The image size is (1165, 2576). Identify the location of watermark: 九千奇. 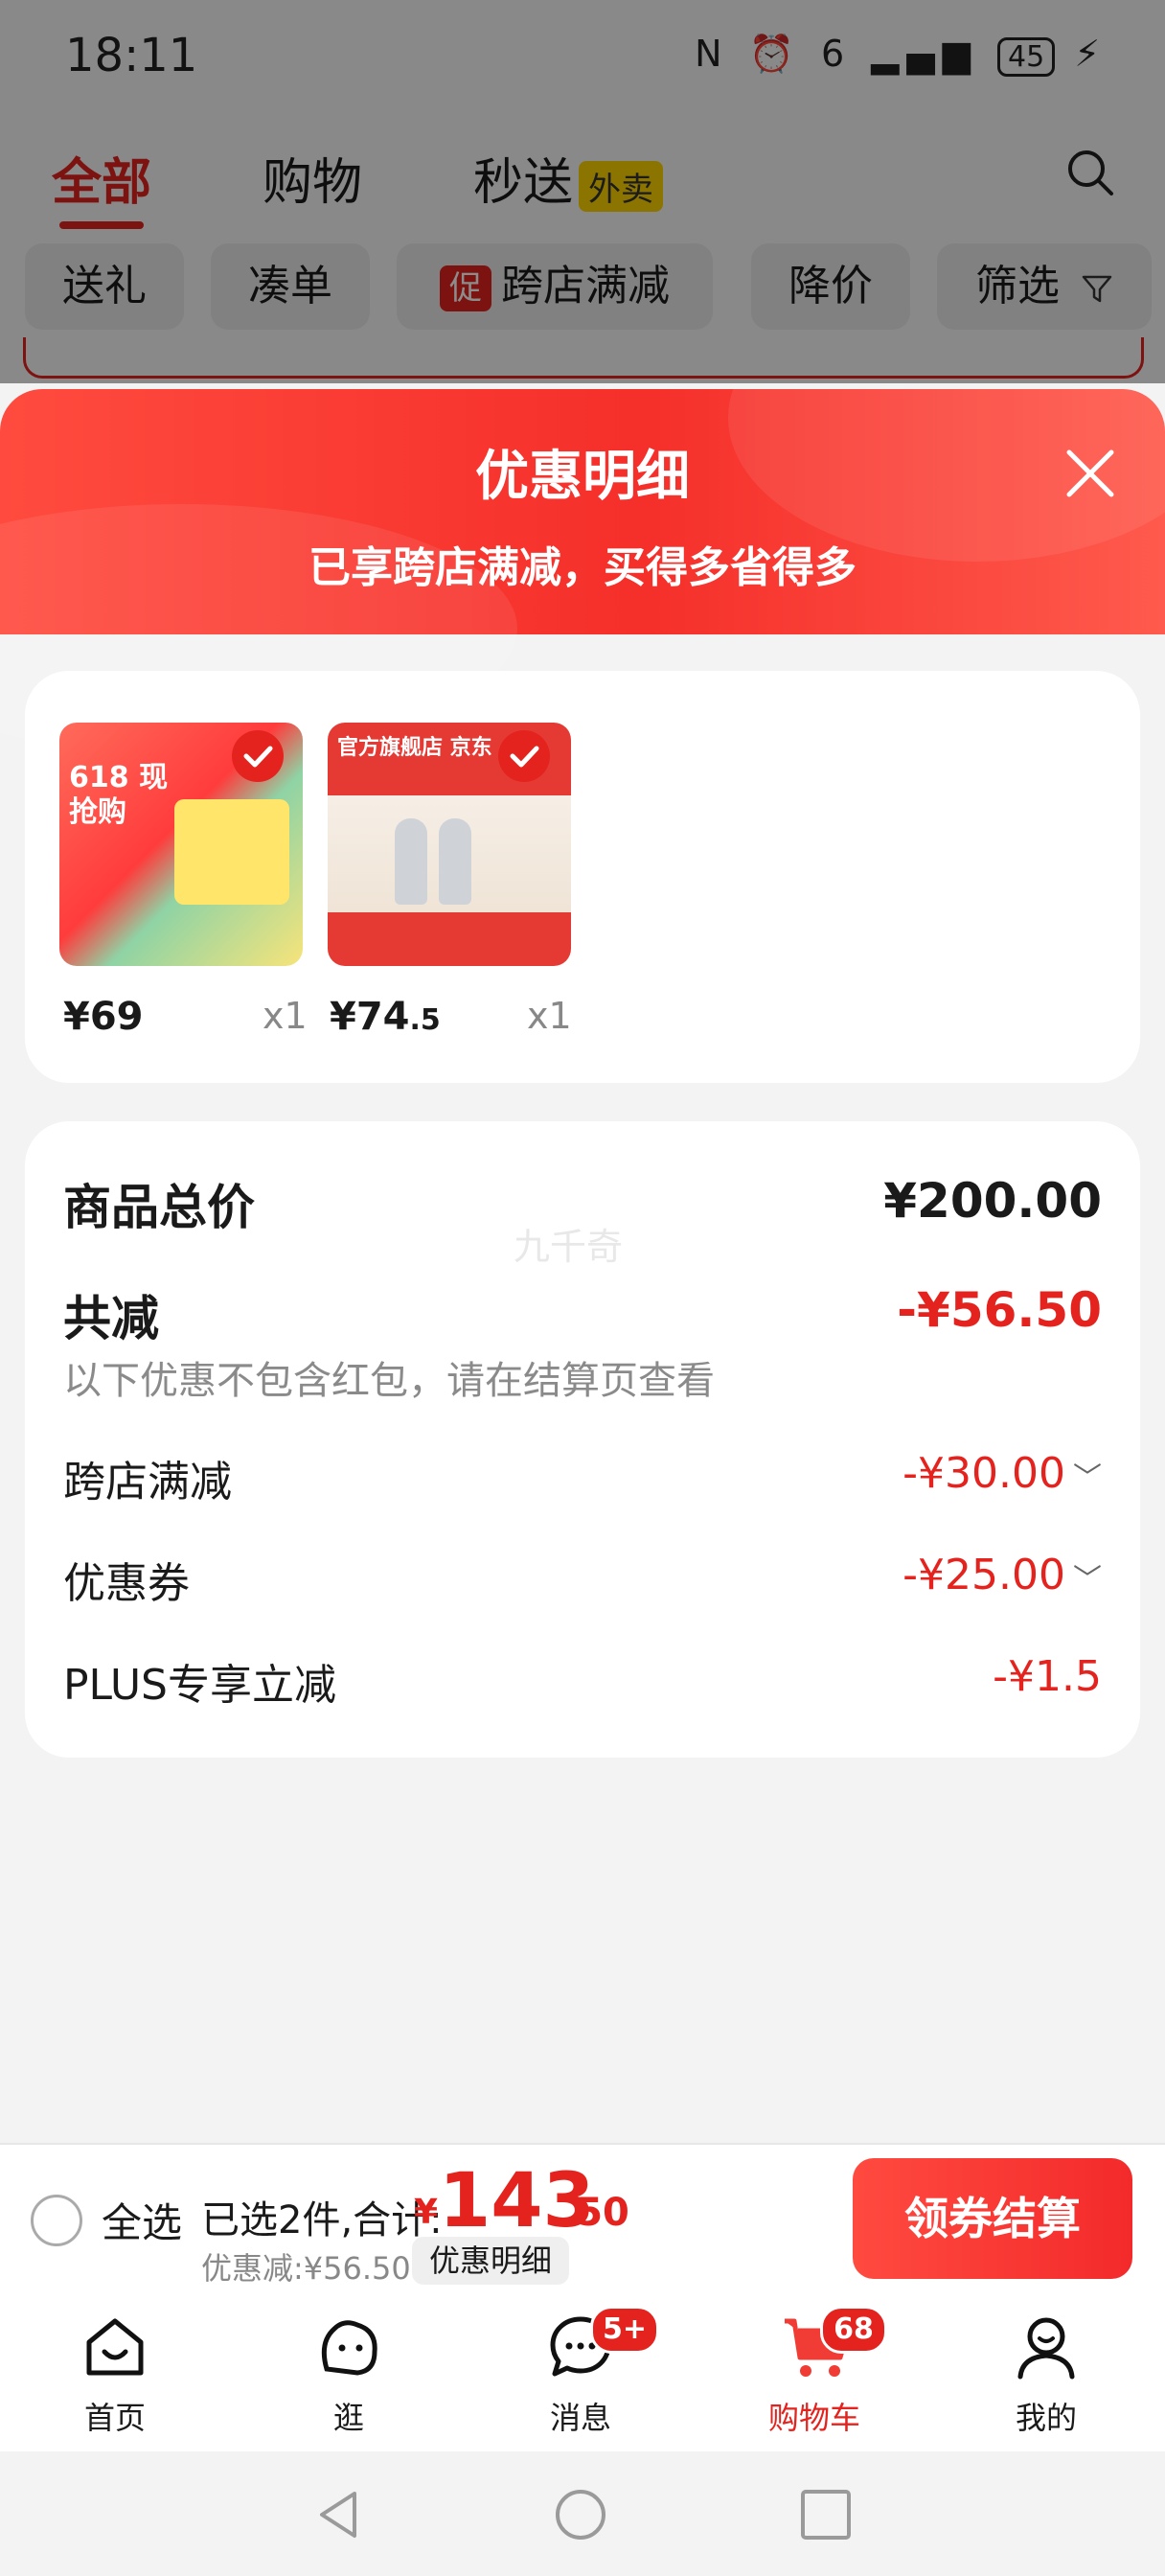
(569, 1247).